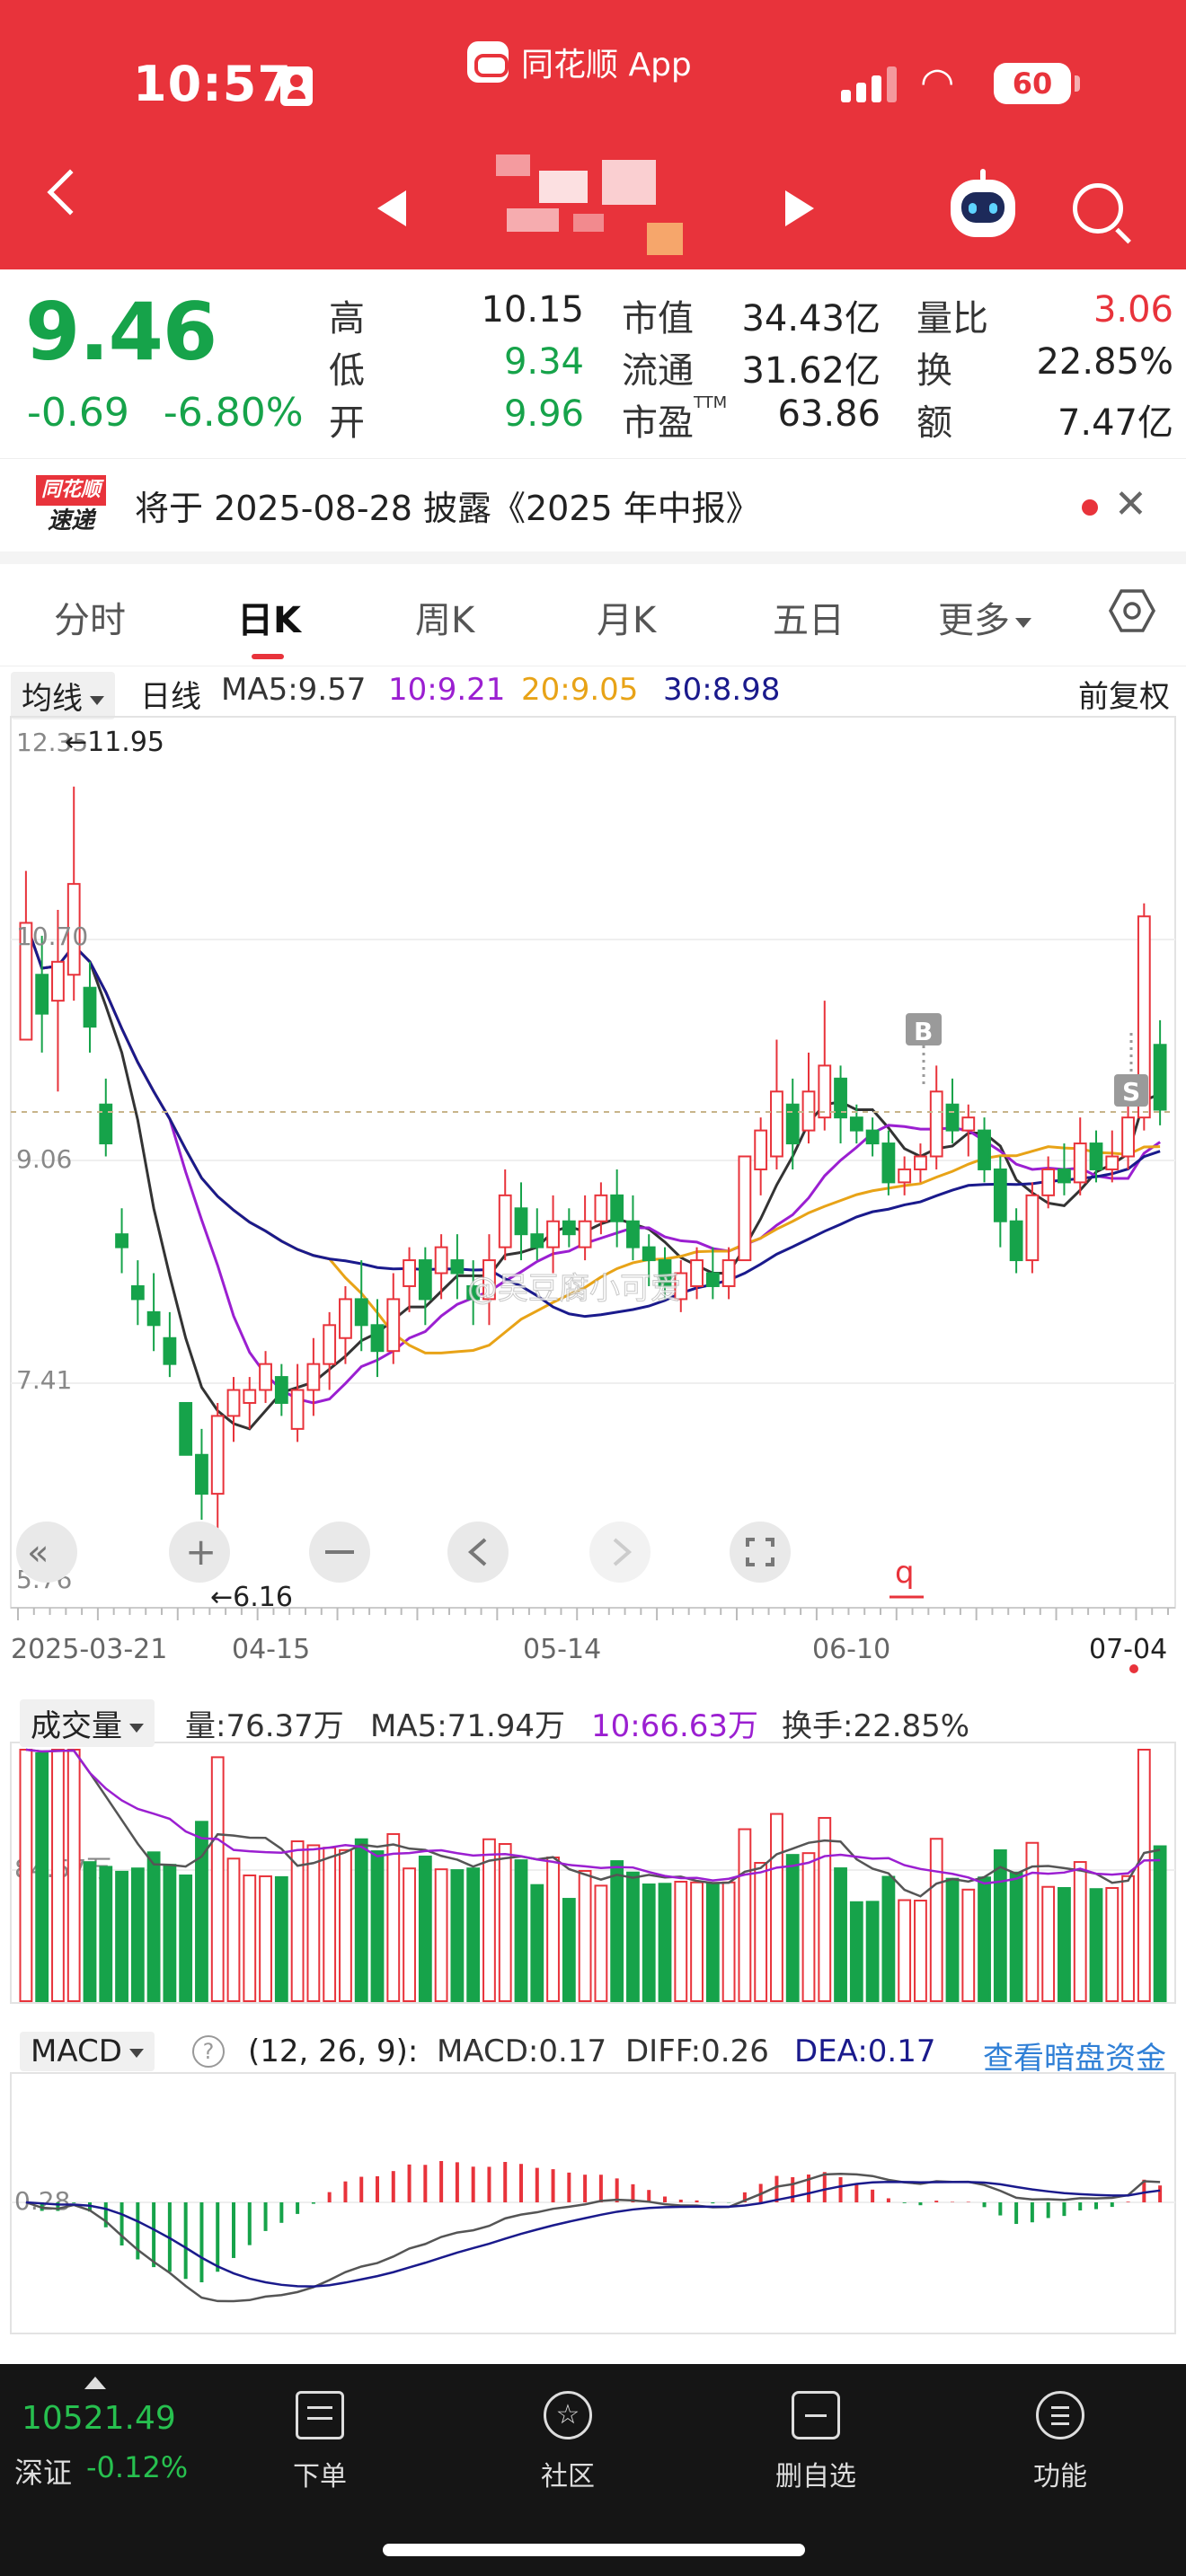 This screenshot has width=1186, height=2576. Describe the element at coordinates (38, 1553) in the screenshot. I see `double-left-icon: «` at that location.